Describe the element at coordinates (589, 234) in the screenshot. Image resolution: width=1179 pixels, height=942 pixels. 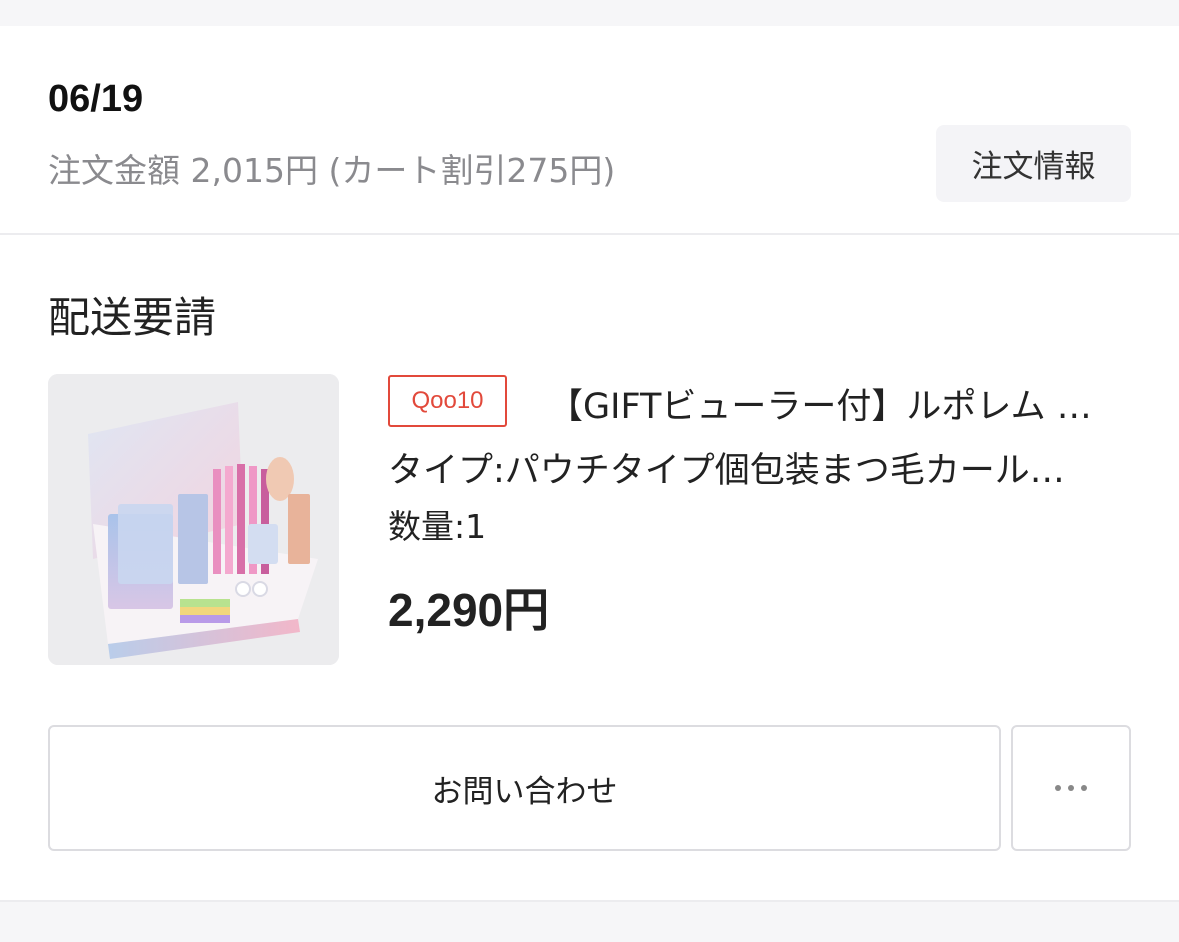
I see `divider` at that location.